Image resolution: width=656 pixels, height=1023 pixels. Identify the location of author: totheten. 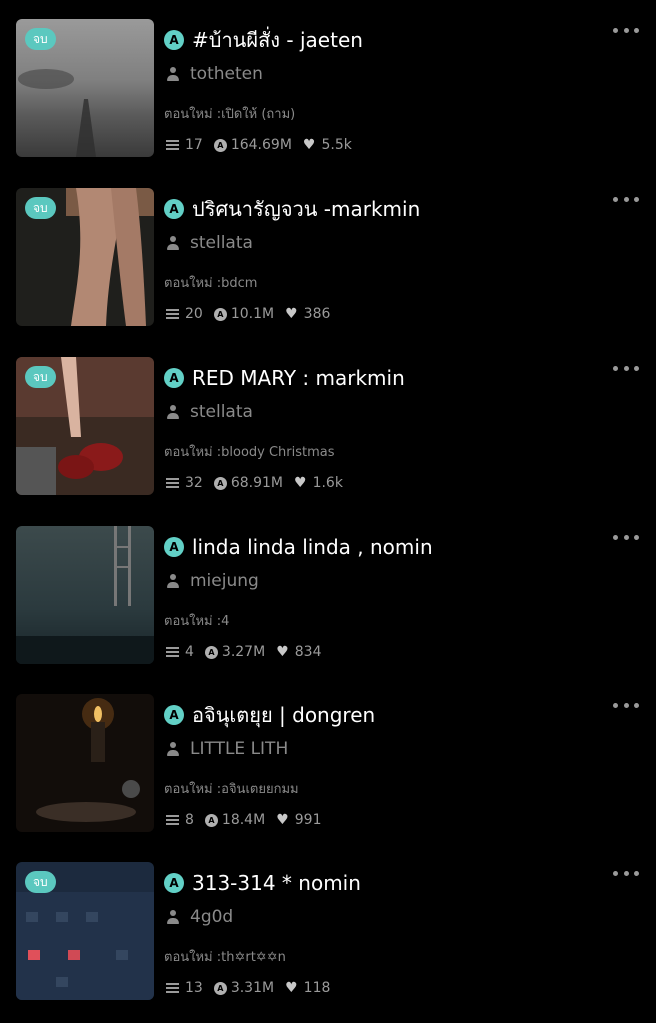
(214, 74).